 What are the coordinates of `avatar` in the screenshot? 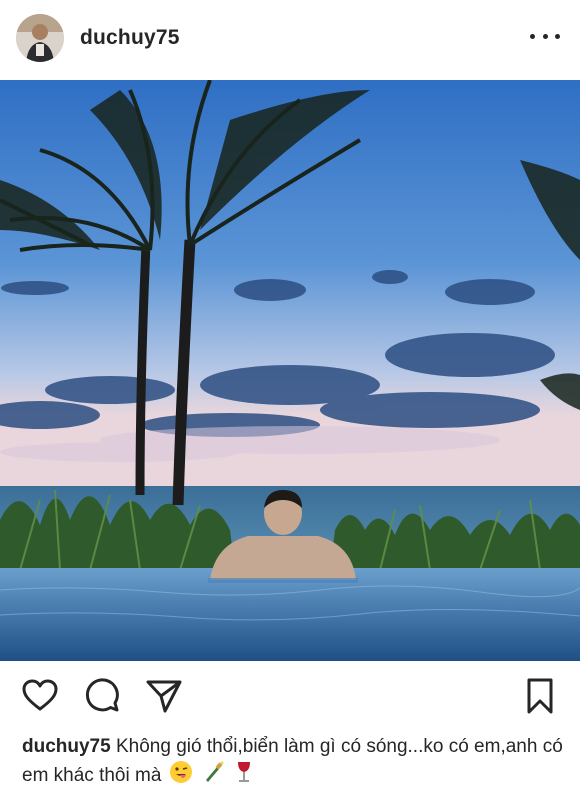 It's located at (40, 38).